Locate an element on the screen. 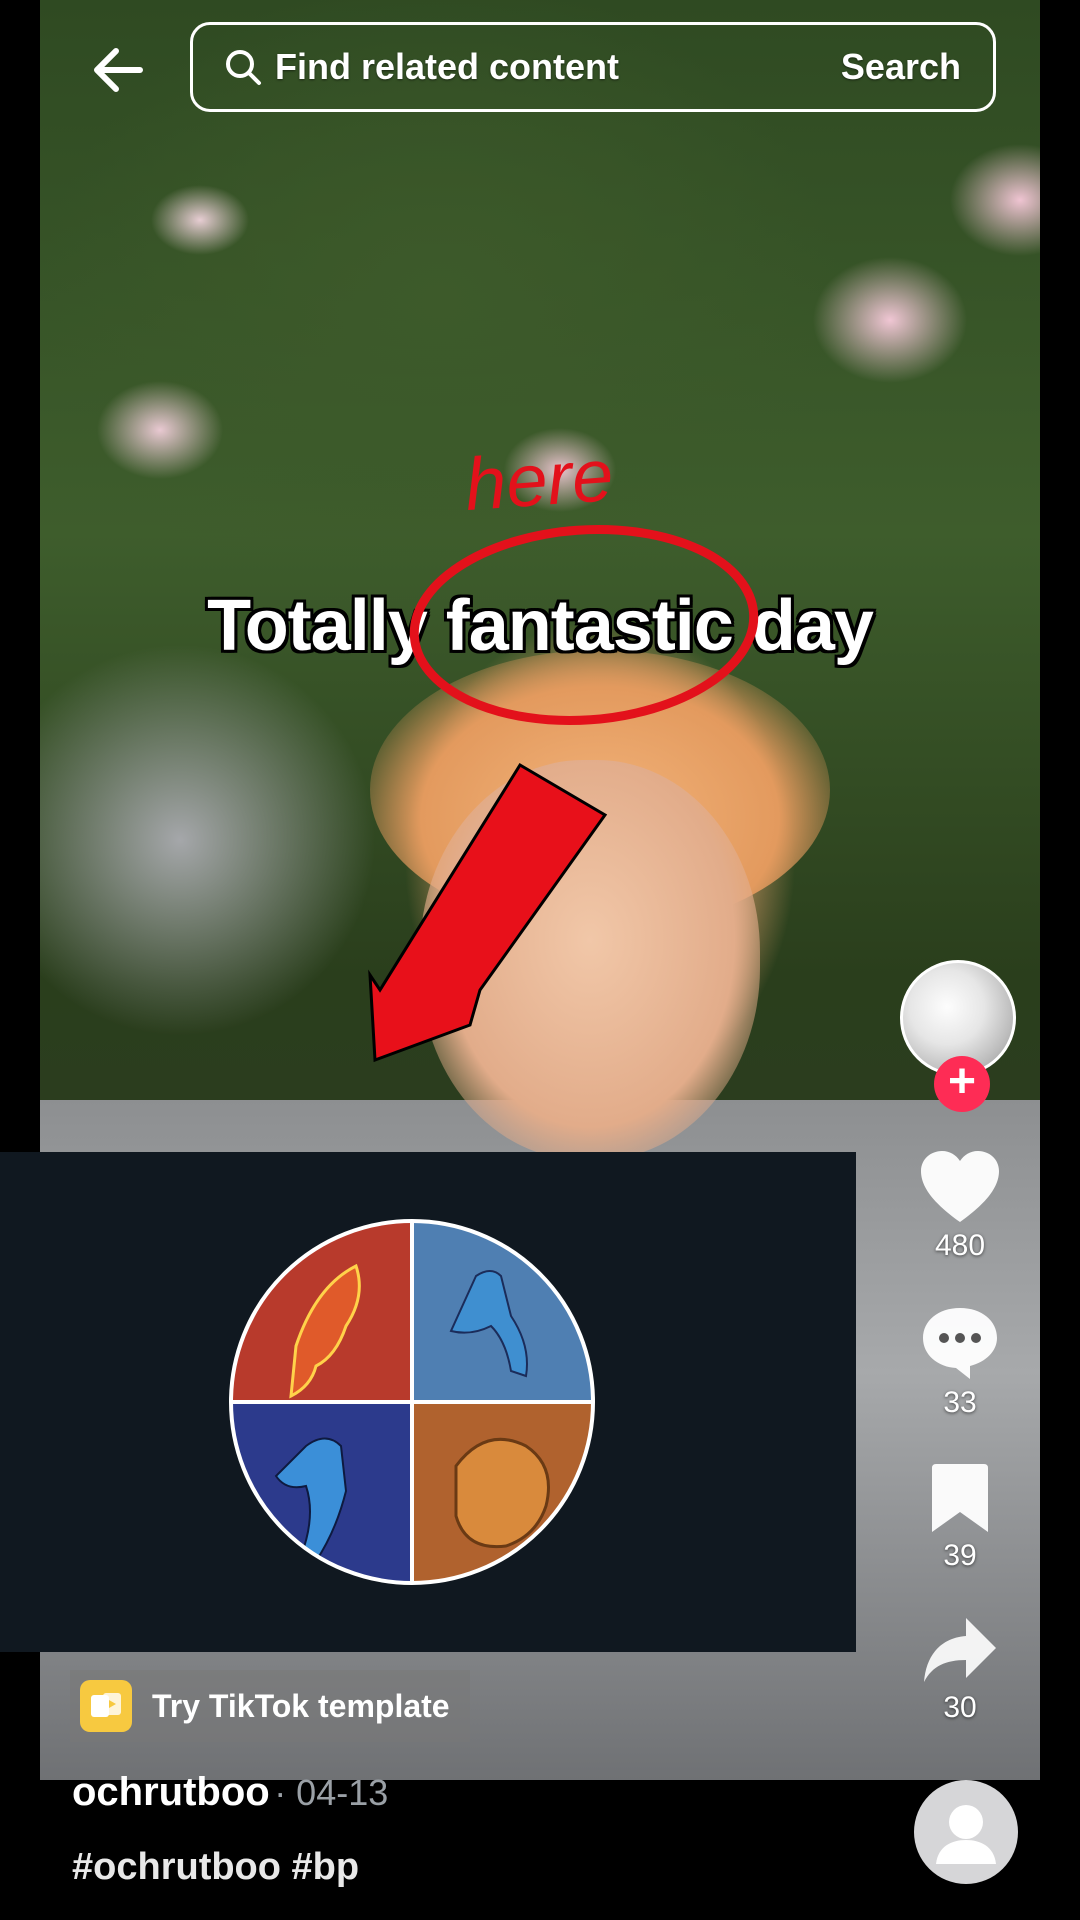  search-bar: Find related content Search is located at coordinates (593, 67).